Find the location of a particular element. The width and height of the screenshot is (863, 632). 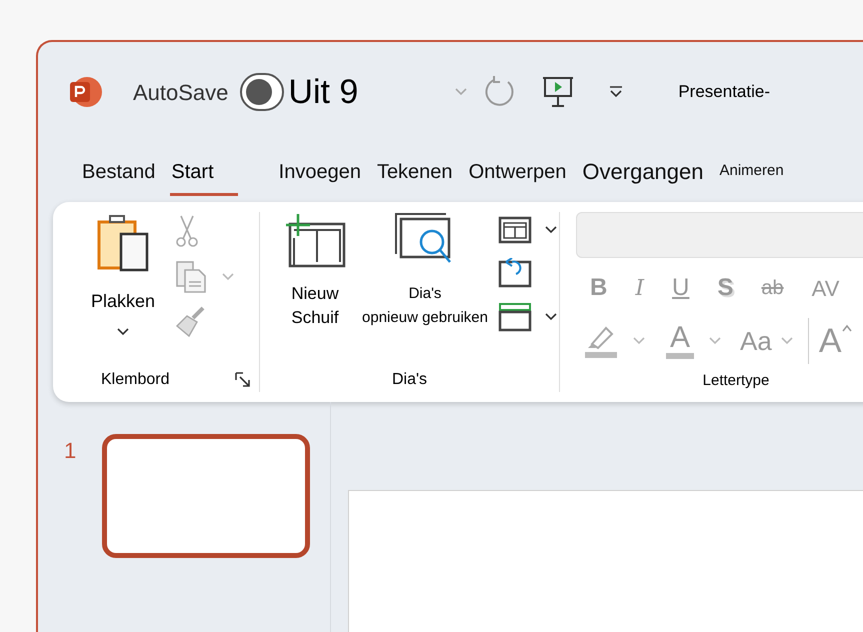

group-label: Dia's is located at coordinates (410, 380).